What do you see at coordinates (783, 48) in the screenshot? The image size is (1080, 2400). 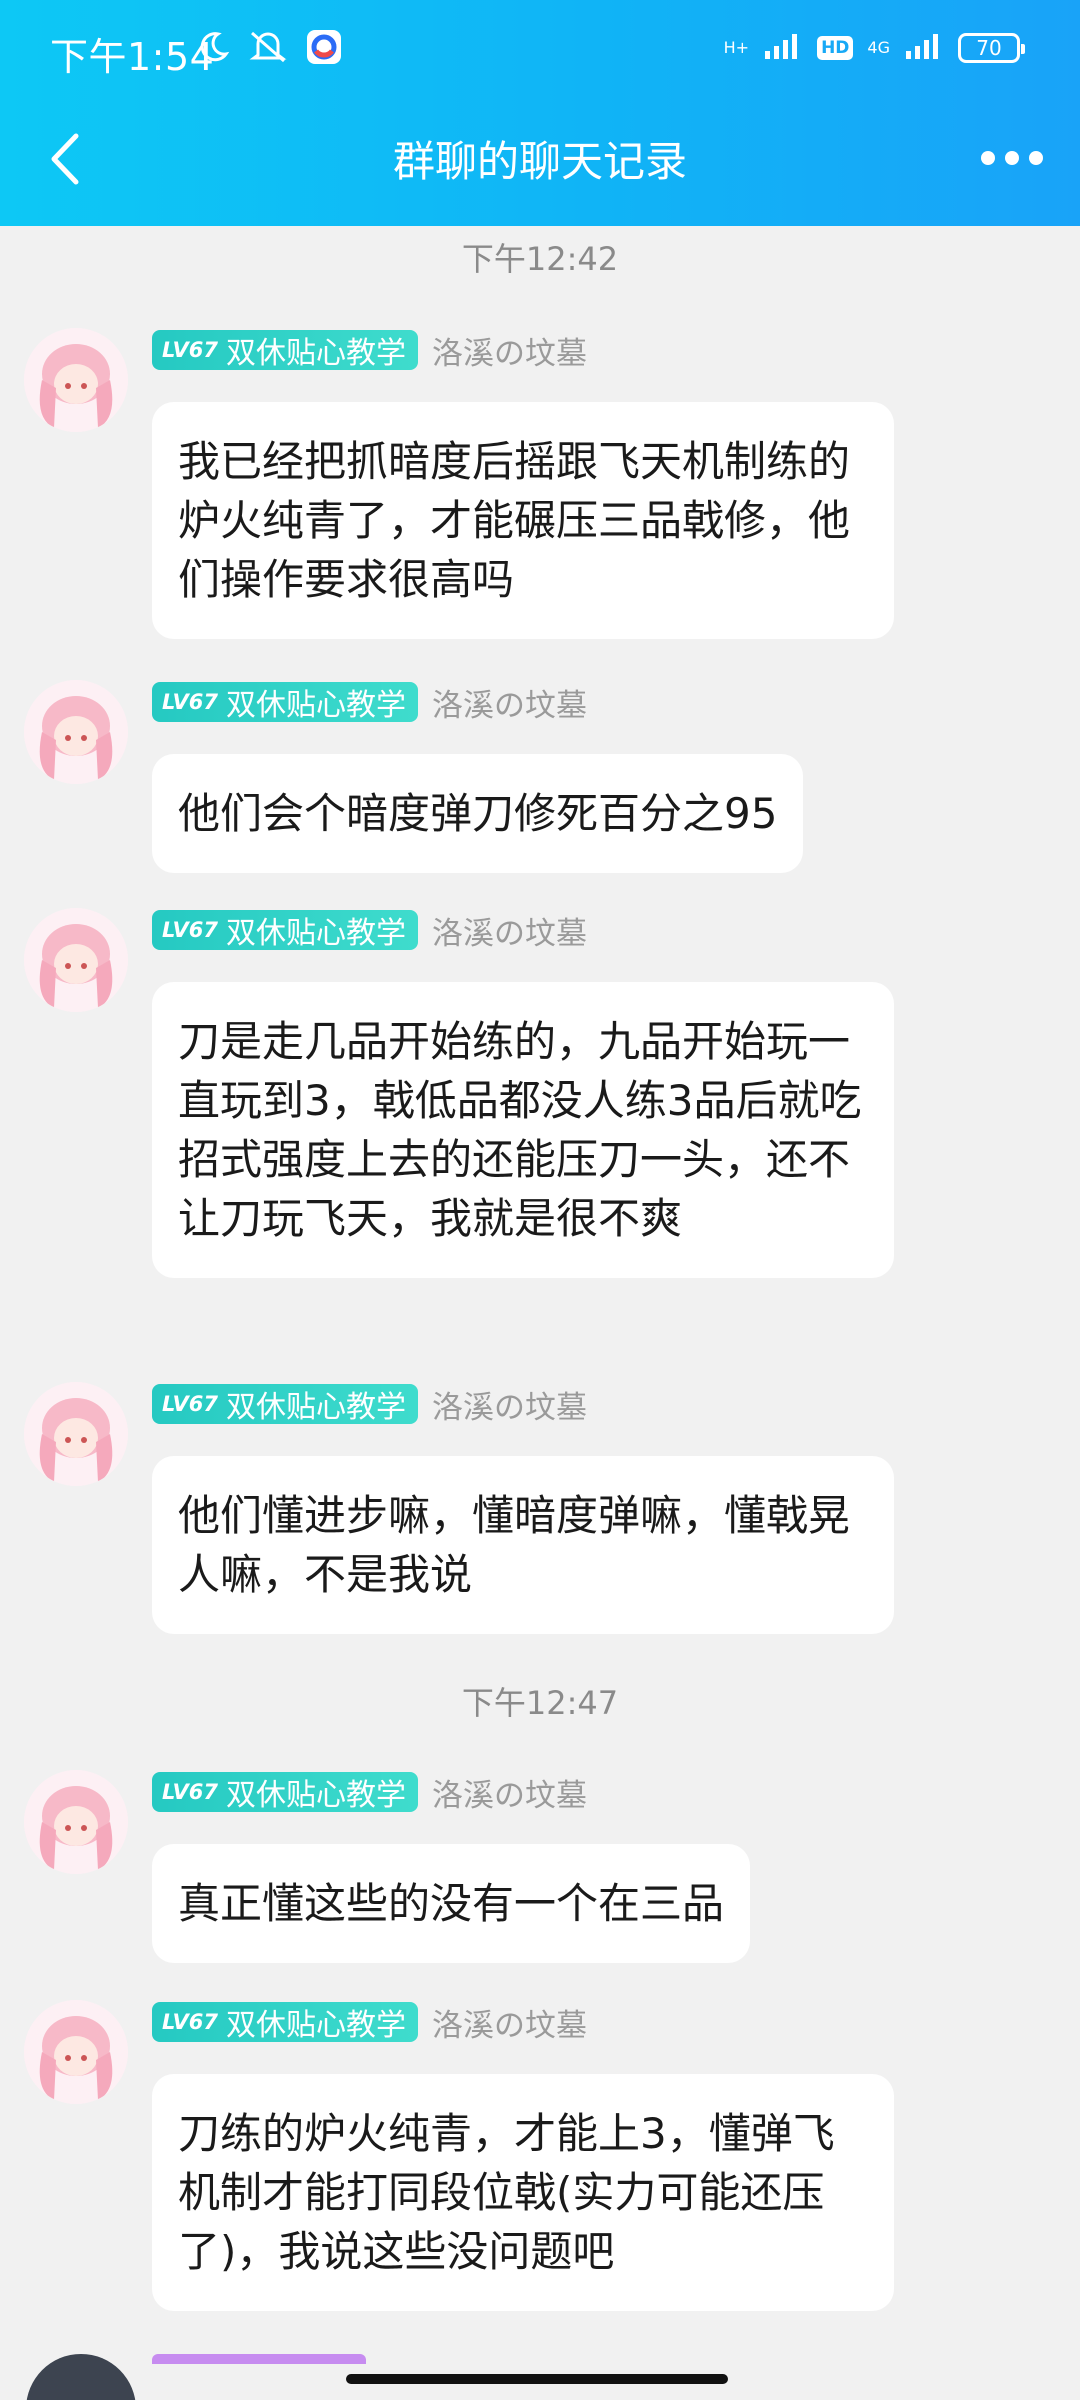 I see `signal-icon` at bounding box center [783, 48].